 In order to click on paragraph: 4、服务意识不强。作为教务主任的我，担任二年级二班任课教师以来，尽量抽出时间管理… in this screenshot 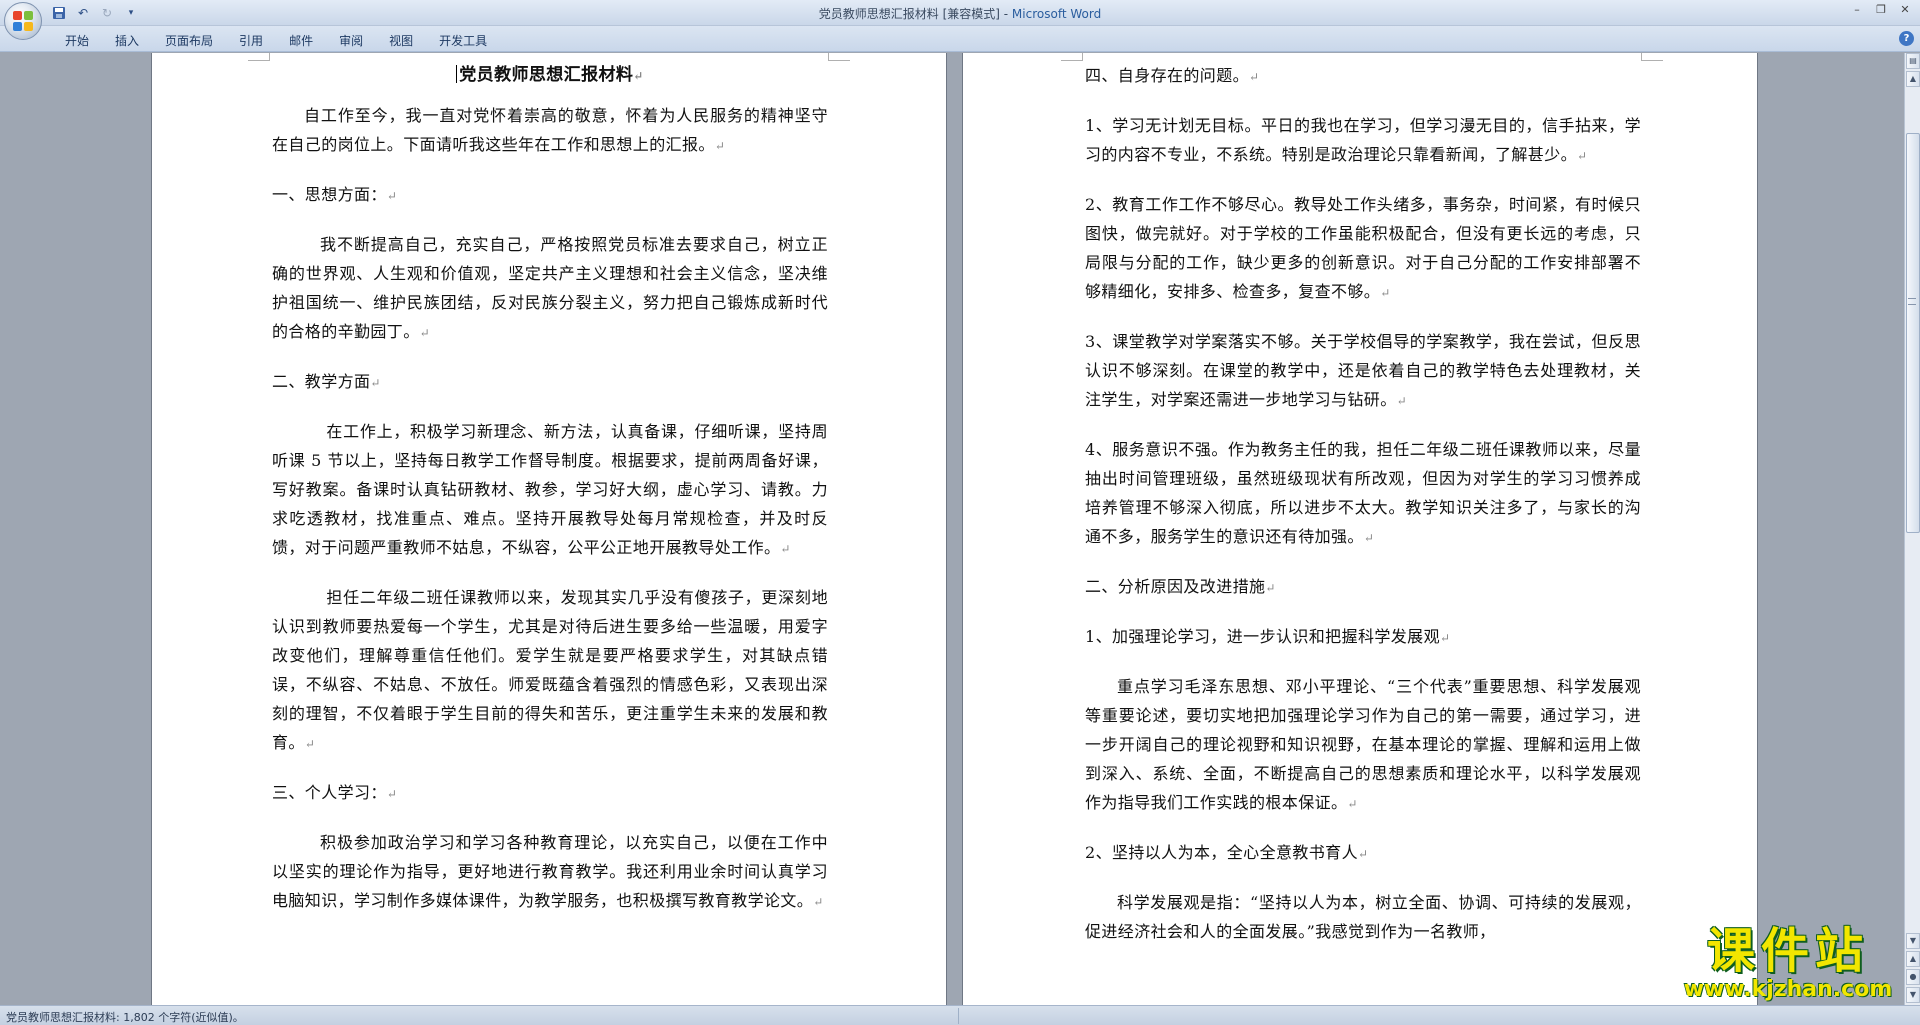, I will do `click(1363, 493)`.